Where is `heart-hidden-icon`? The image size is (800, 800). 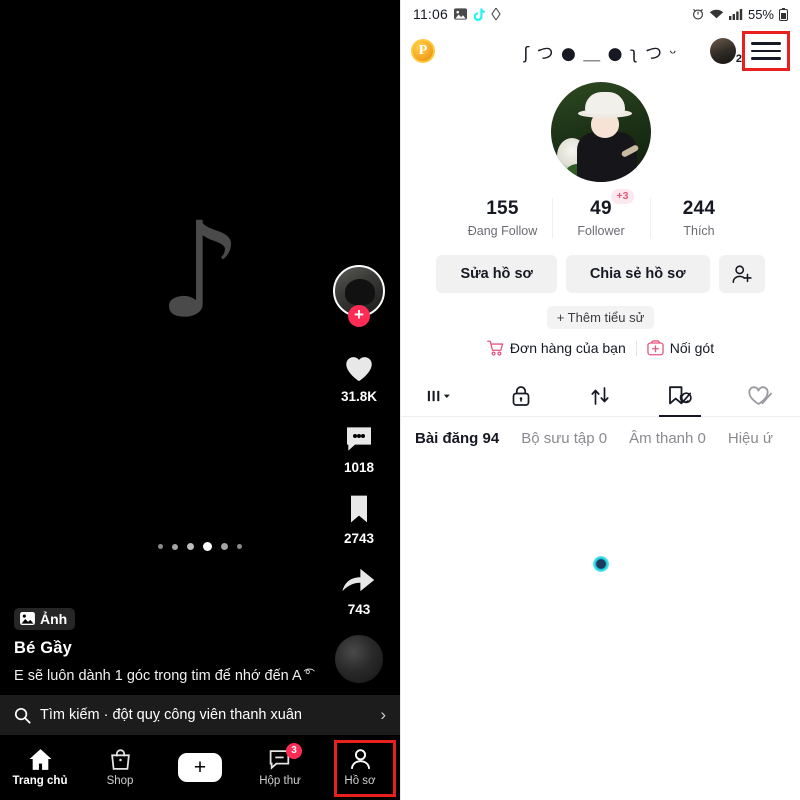
heart-hidden-icon is located at coordinates (760, 396).